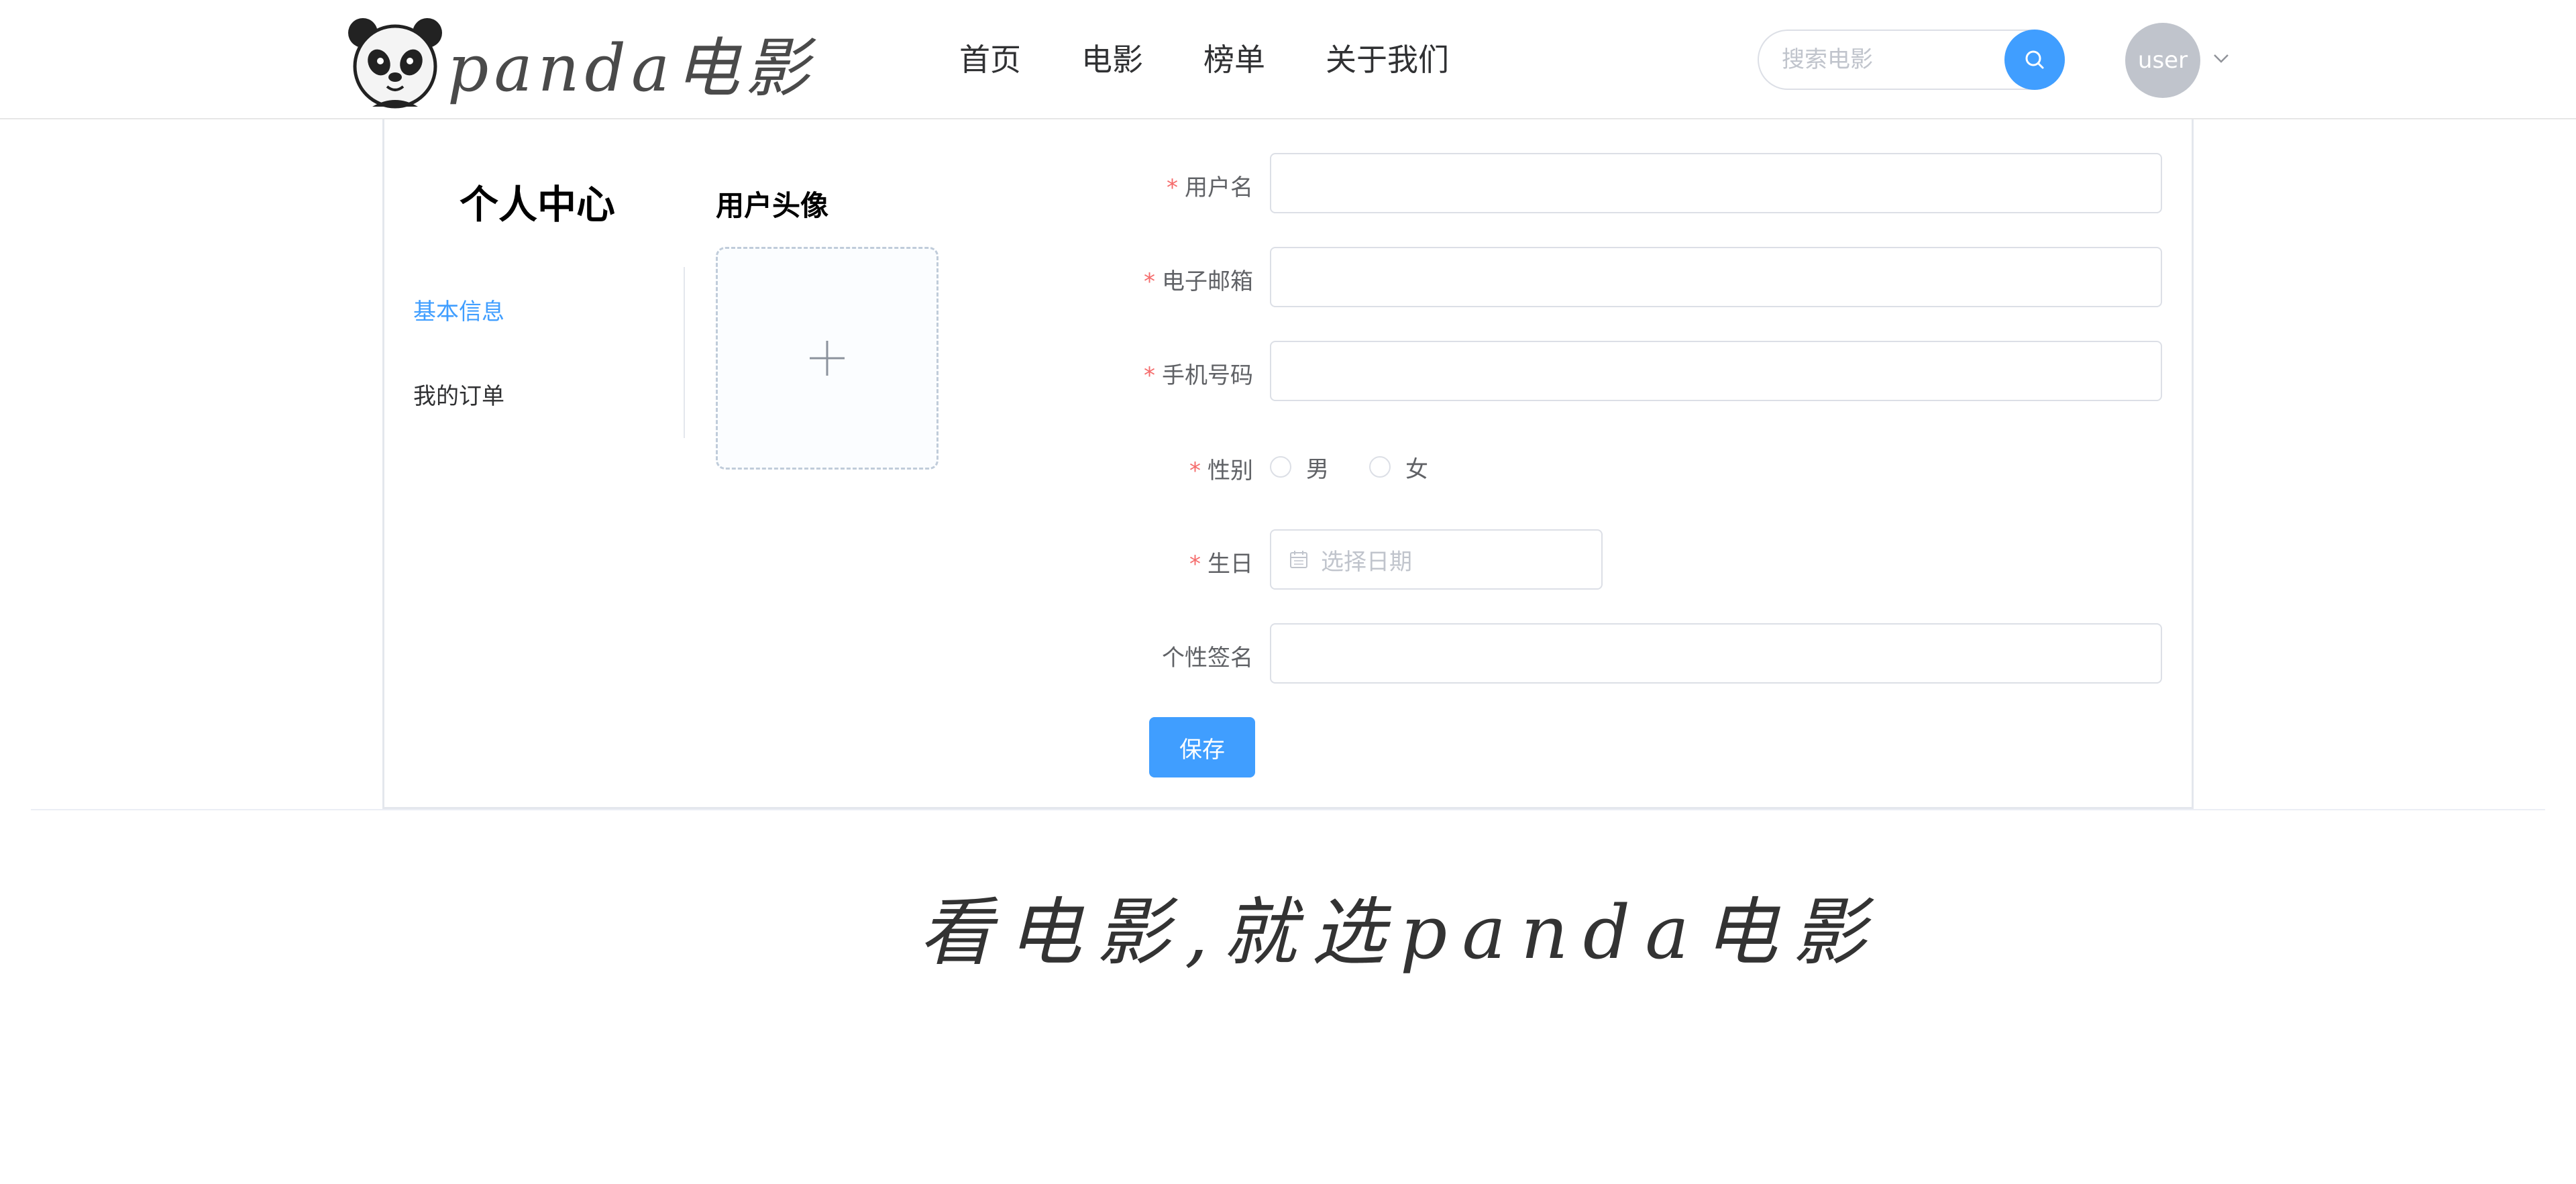 The height and width of the screenshot is (1184, 2576). What do you see at coordinates (1387, 59) in the screenshot?
I see `nav-item-about: 关于我们` at bounding box center [1387, 59].